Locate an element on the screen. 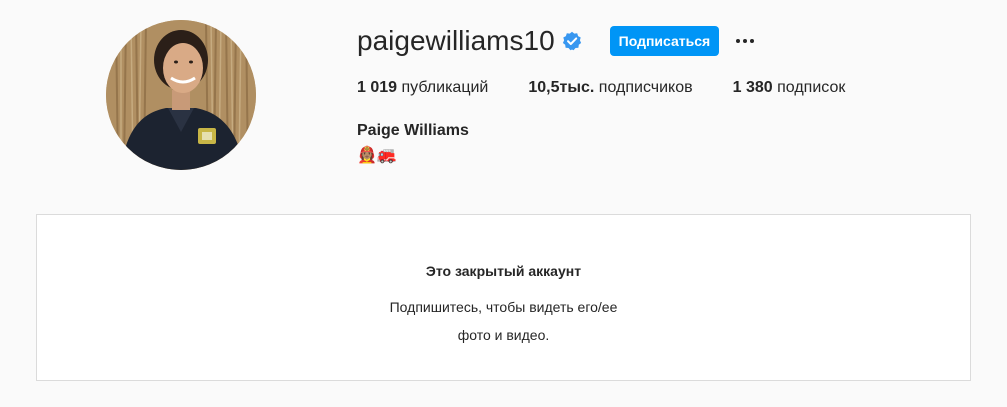  private-account-title: Это закрытый аккаунт is located at coordinates (503, 271).